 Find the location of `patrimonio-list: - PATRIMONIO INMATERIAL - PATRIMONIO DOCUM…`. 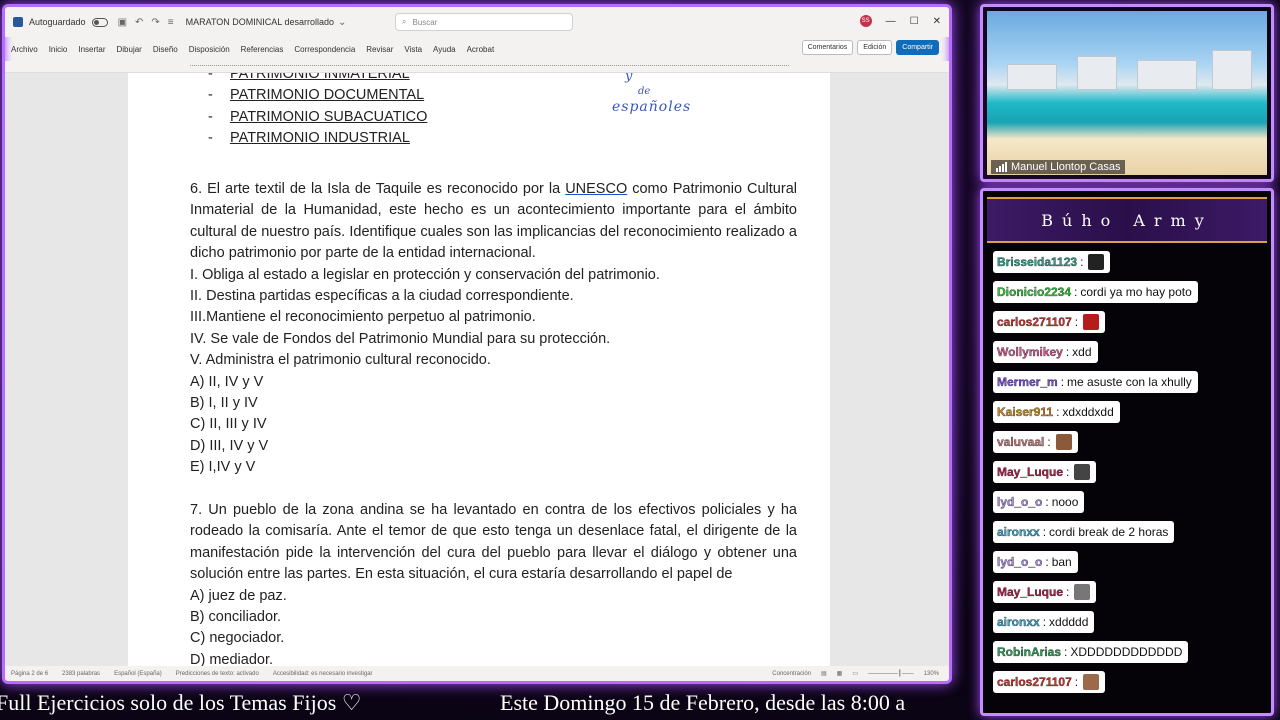

patrimonio-list: - PATRIMONIO INMATERIAL - PATRIMONIO DOCUM… is located at coordinates (317, 111).